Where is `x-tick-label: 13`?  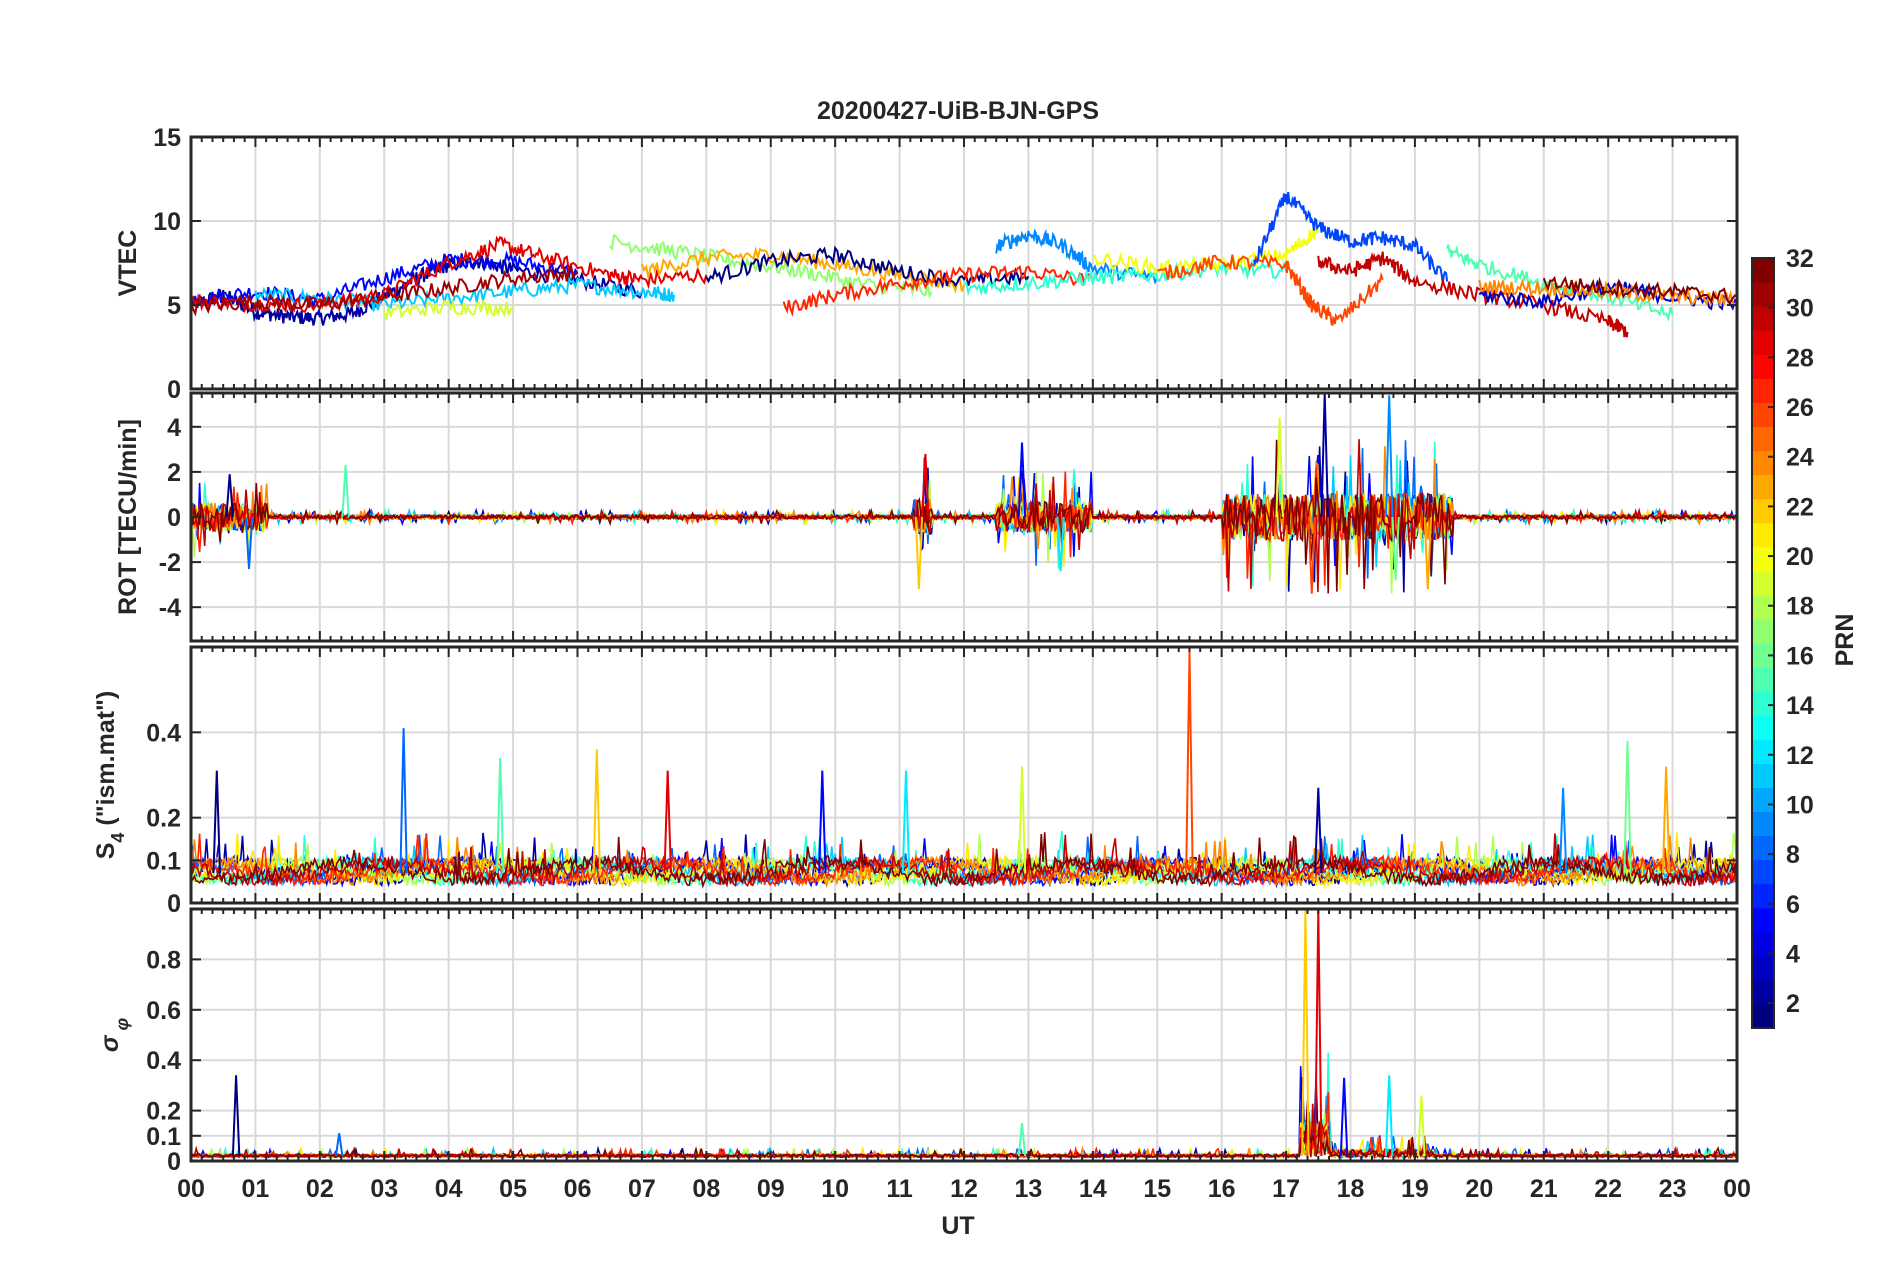
x-tick-label: 13 is located at coordinates (1029, 1189).